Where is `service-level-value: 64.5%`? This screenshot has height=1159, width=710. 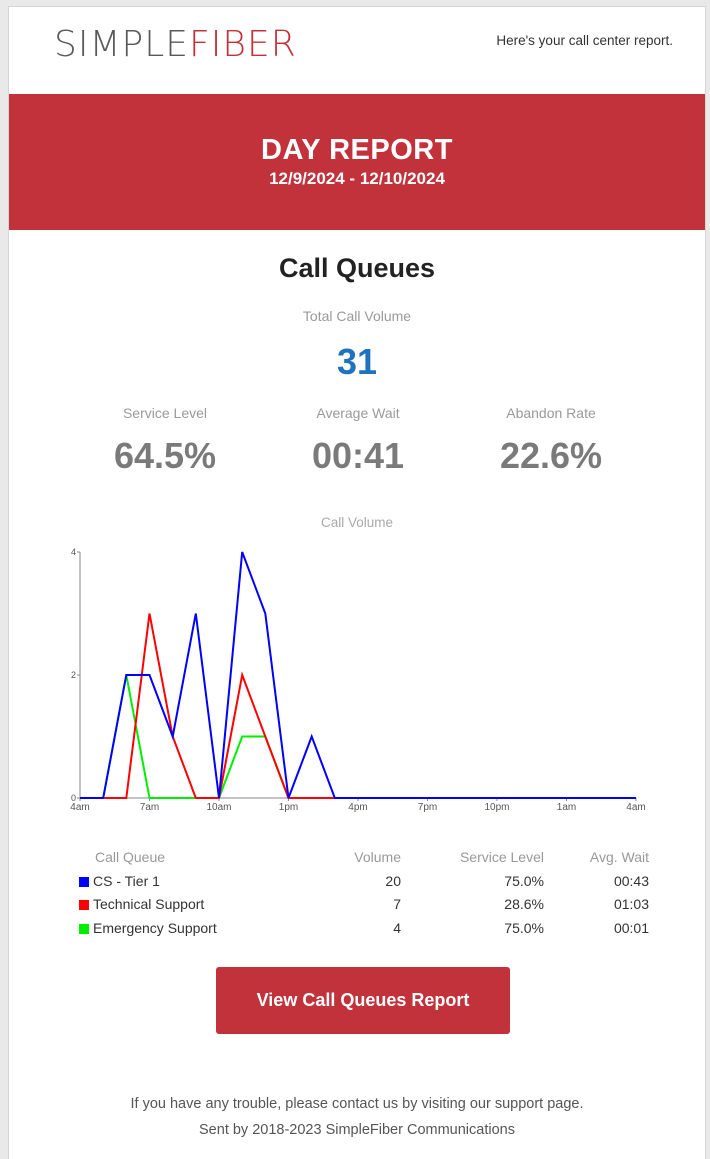
service-level-value: 64.5% is located at coordinates (165, 455).